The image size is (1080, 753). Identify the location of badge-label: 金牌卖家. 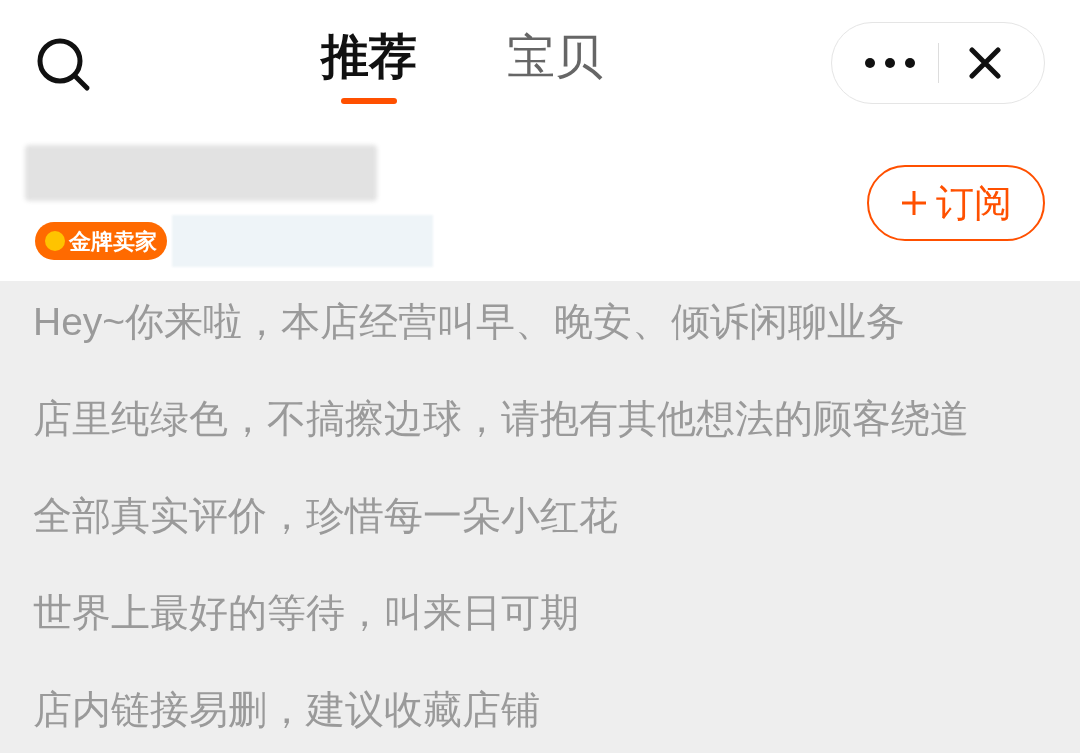
(113, 241).